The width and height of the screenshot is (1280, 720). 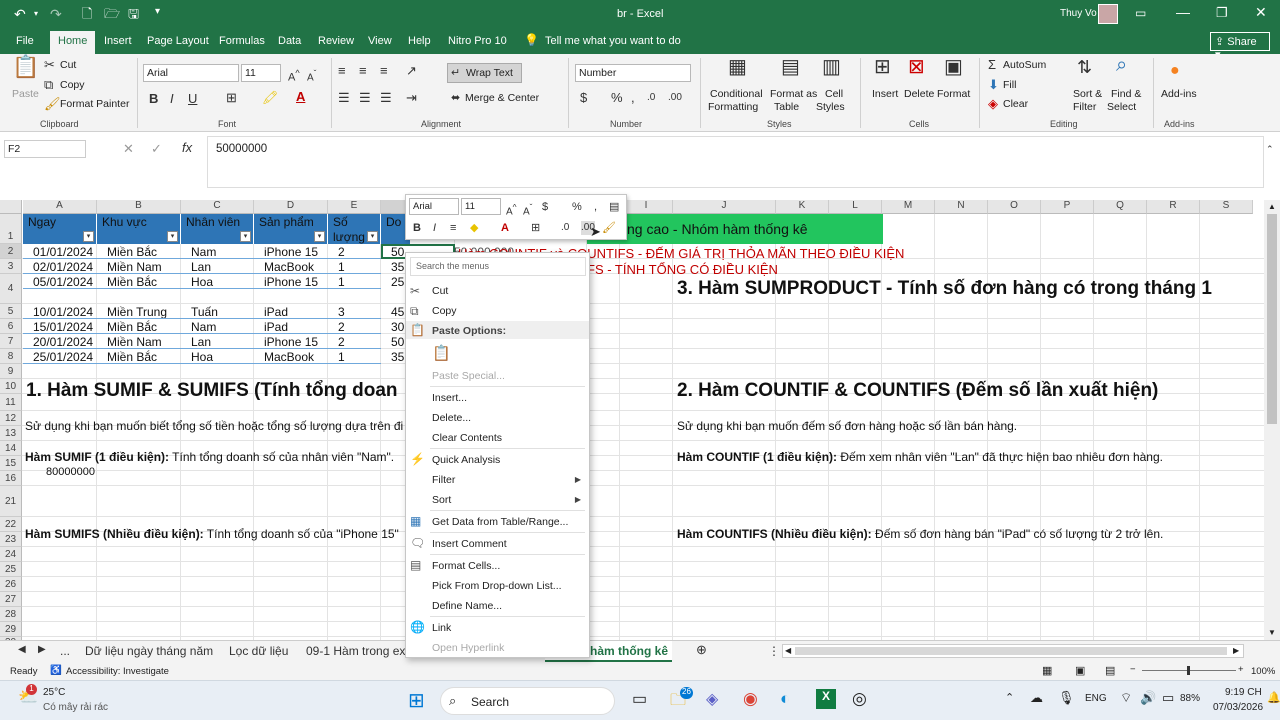 I want to click on merge-center-icon: ⬌, so click(x=455, y=98).